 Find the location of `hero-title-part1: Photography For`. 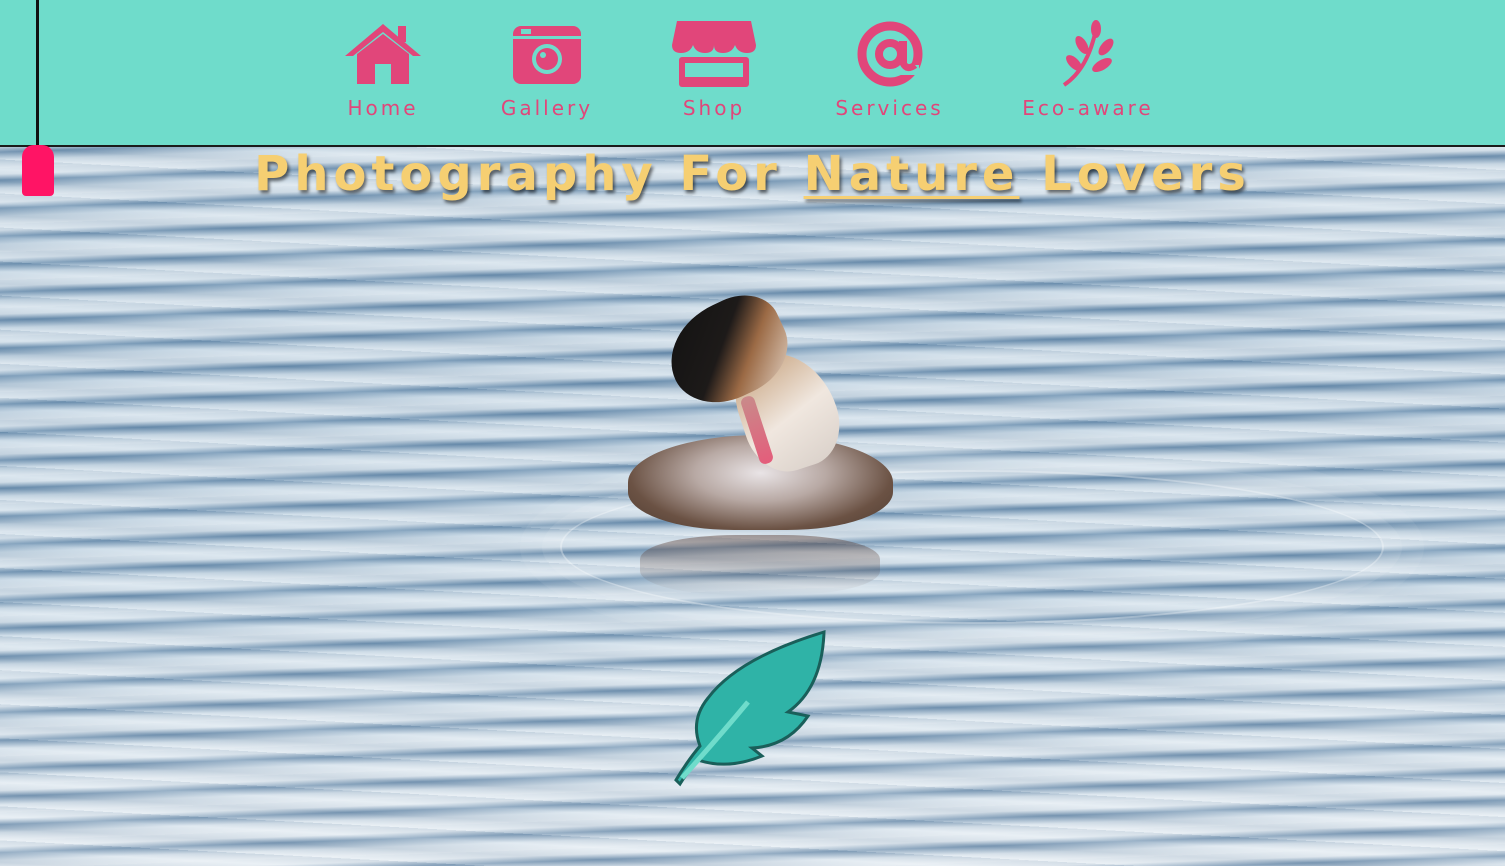

hero-title-part1: Photography For is located at coordinates (529, 174).